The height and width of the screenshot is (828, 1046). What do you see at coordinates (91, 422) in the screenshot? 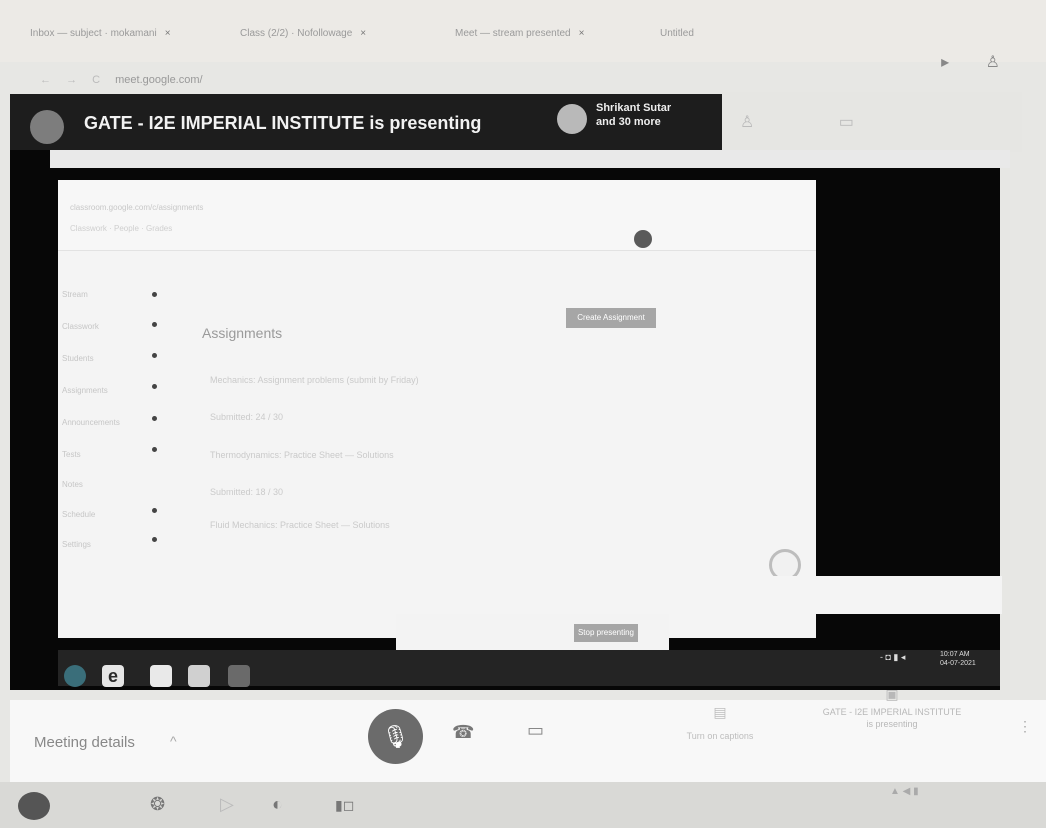
I see `sidebar-item: Announcements` at bounding box center [91, 422].